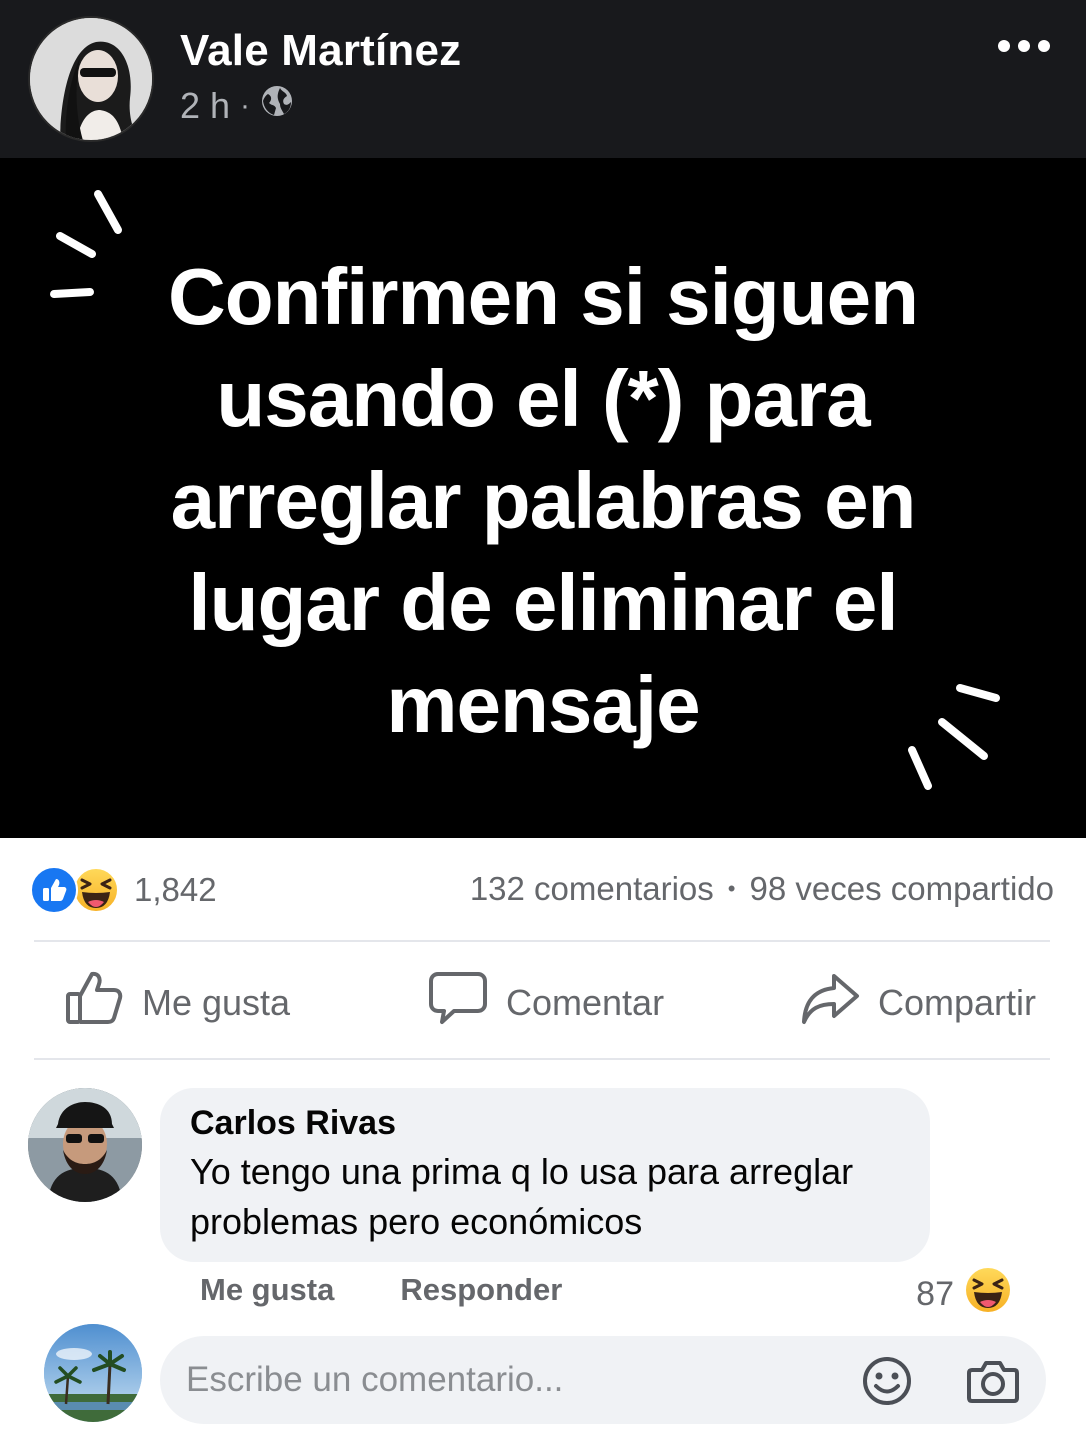  Describe the element at coordinates (175, 890) in the screenshot. I see `reaction-count: 1,842` at that location.